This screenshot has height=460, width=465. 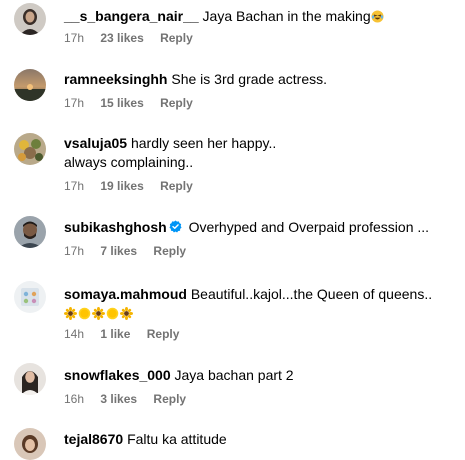 What do you see at coordinates (129, 162) in the screenshot?
I see `comment-text-line2: always complaining..` at bounding box center [129, 162].